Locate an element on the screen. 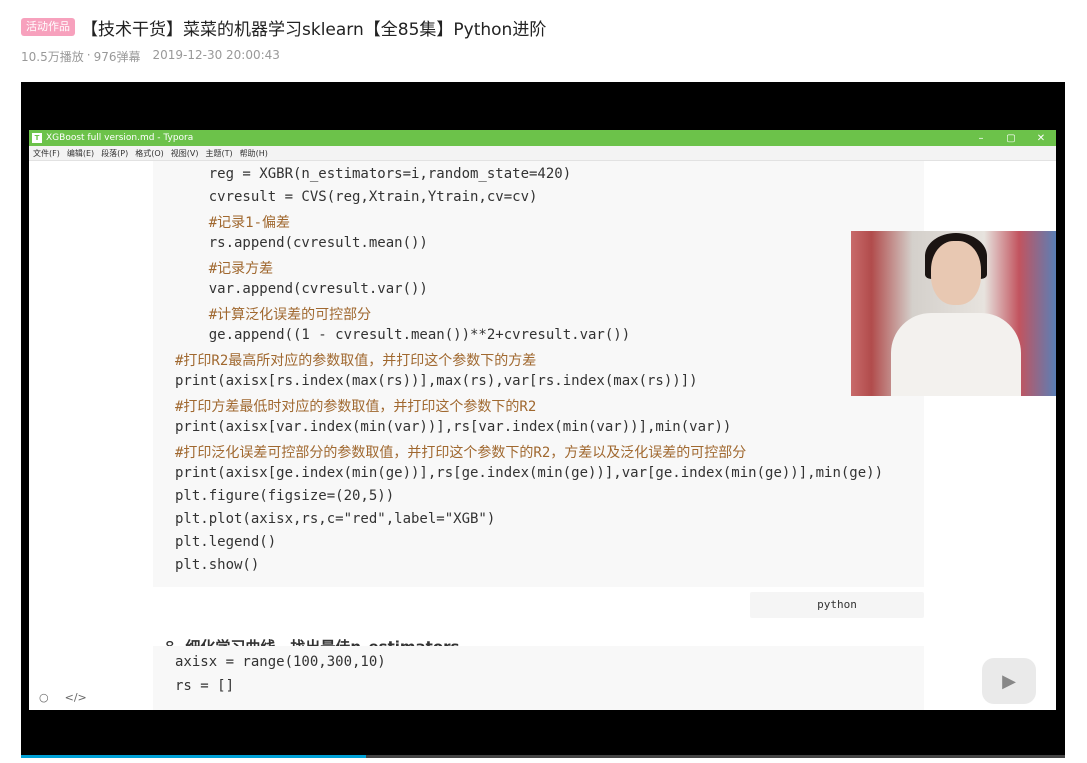 The width and height of the screenshot is (1087, 763). menu-file: 文件(F) is located at coordinates (46, 153).